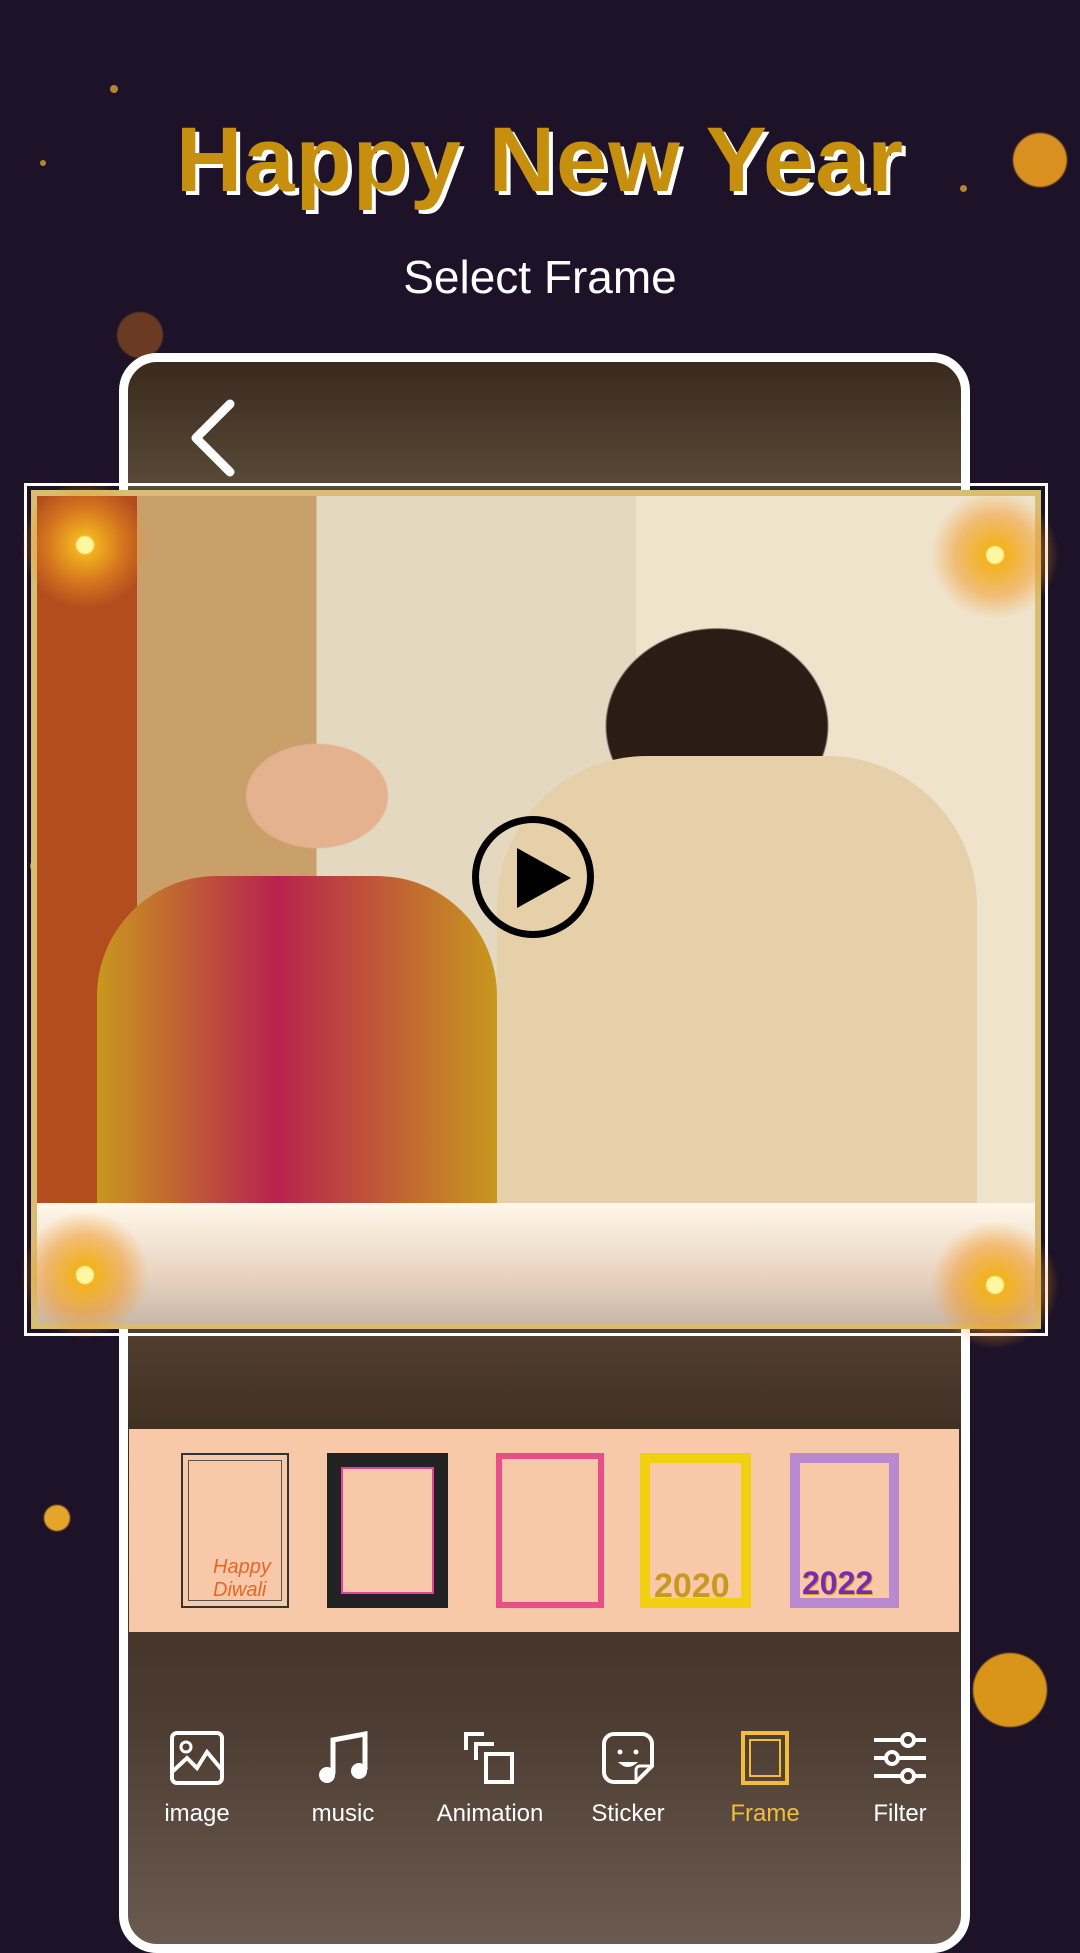 Image resolution: width=1080 pixels, height=1953 pixels. Describe the element at coordinates (628, 1758) in the screenshot. I see `sticker-icon` at that location.